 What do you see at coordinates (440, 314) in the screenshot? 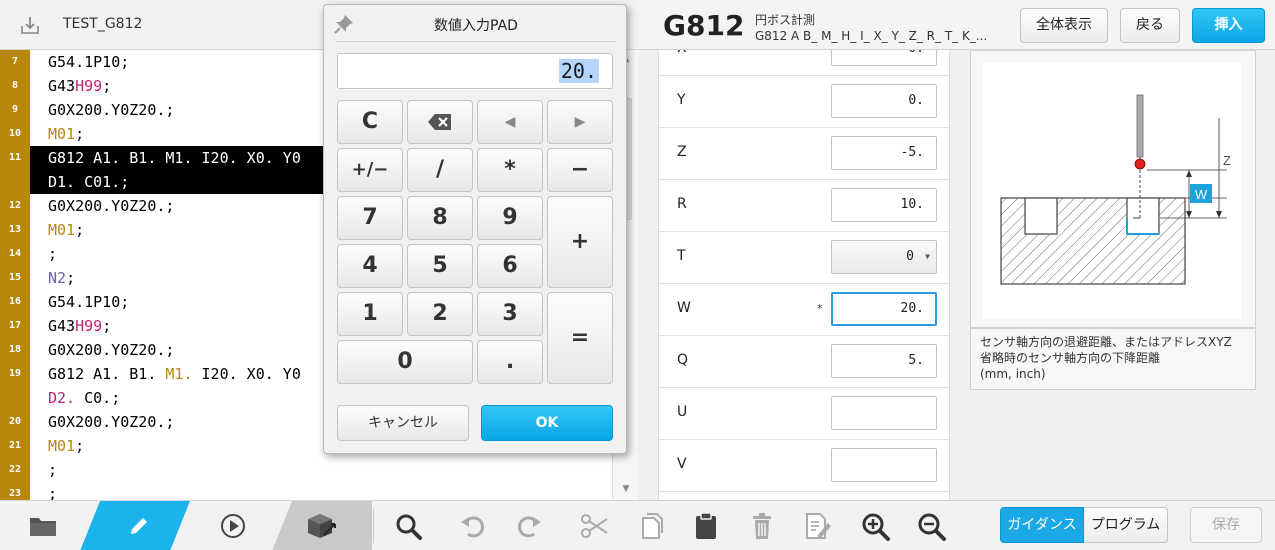
I see `key-2: 2` at bounding box center [440, 314].